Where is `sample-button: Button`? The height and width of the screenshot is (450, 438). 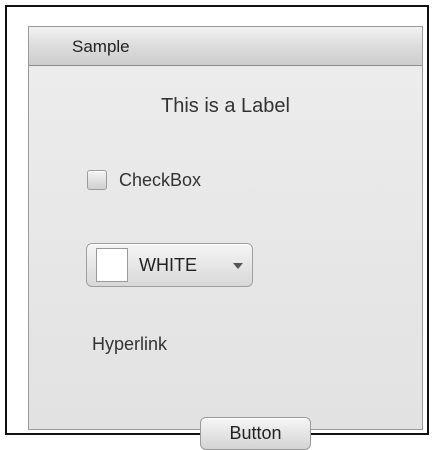 sample-button: Button is located at coordinates (255, 433).